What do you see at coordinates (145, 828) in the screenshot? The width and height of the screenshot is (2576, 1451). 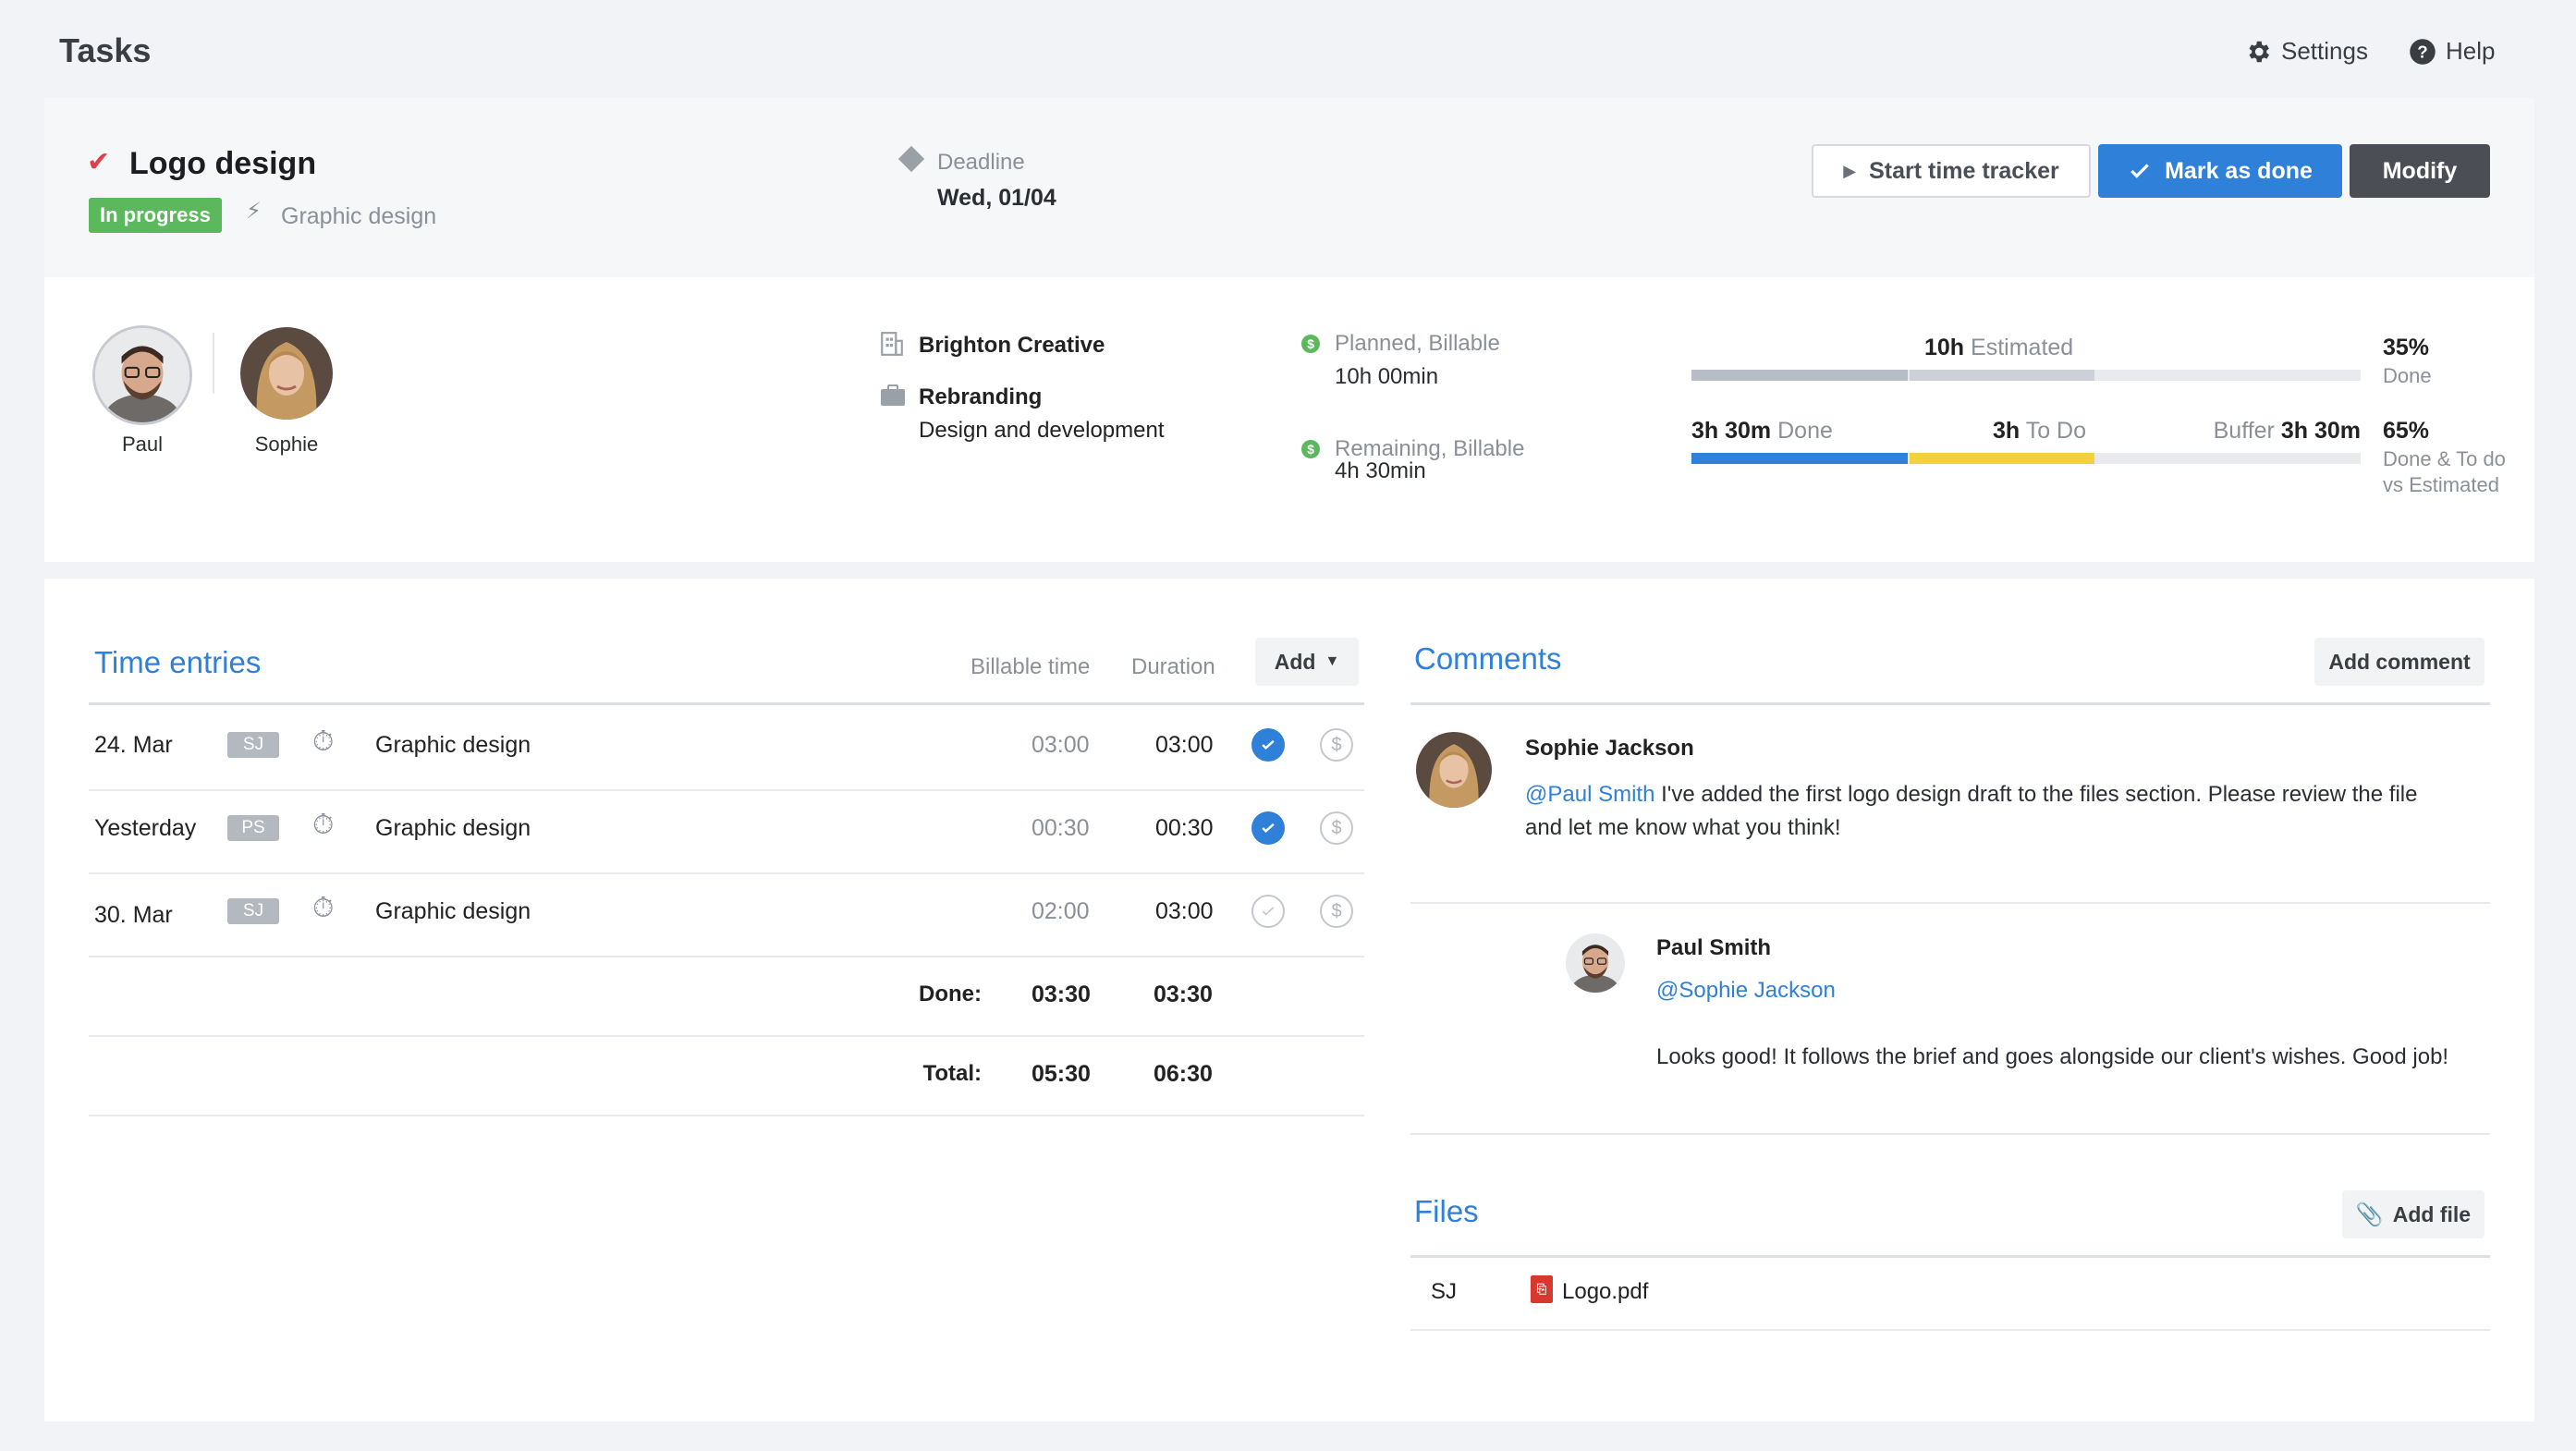 I see `entry-date: Yesterday` at bounding box center [145, 828].